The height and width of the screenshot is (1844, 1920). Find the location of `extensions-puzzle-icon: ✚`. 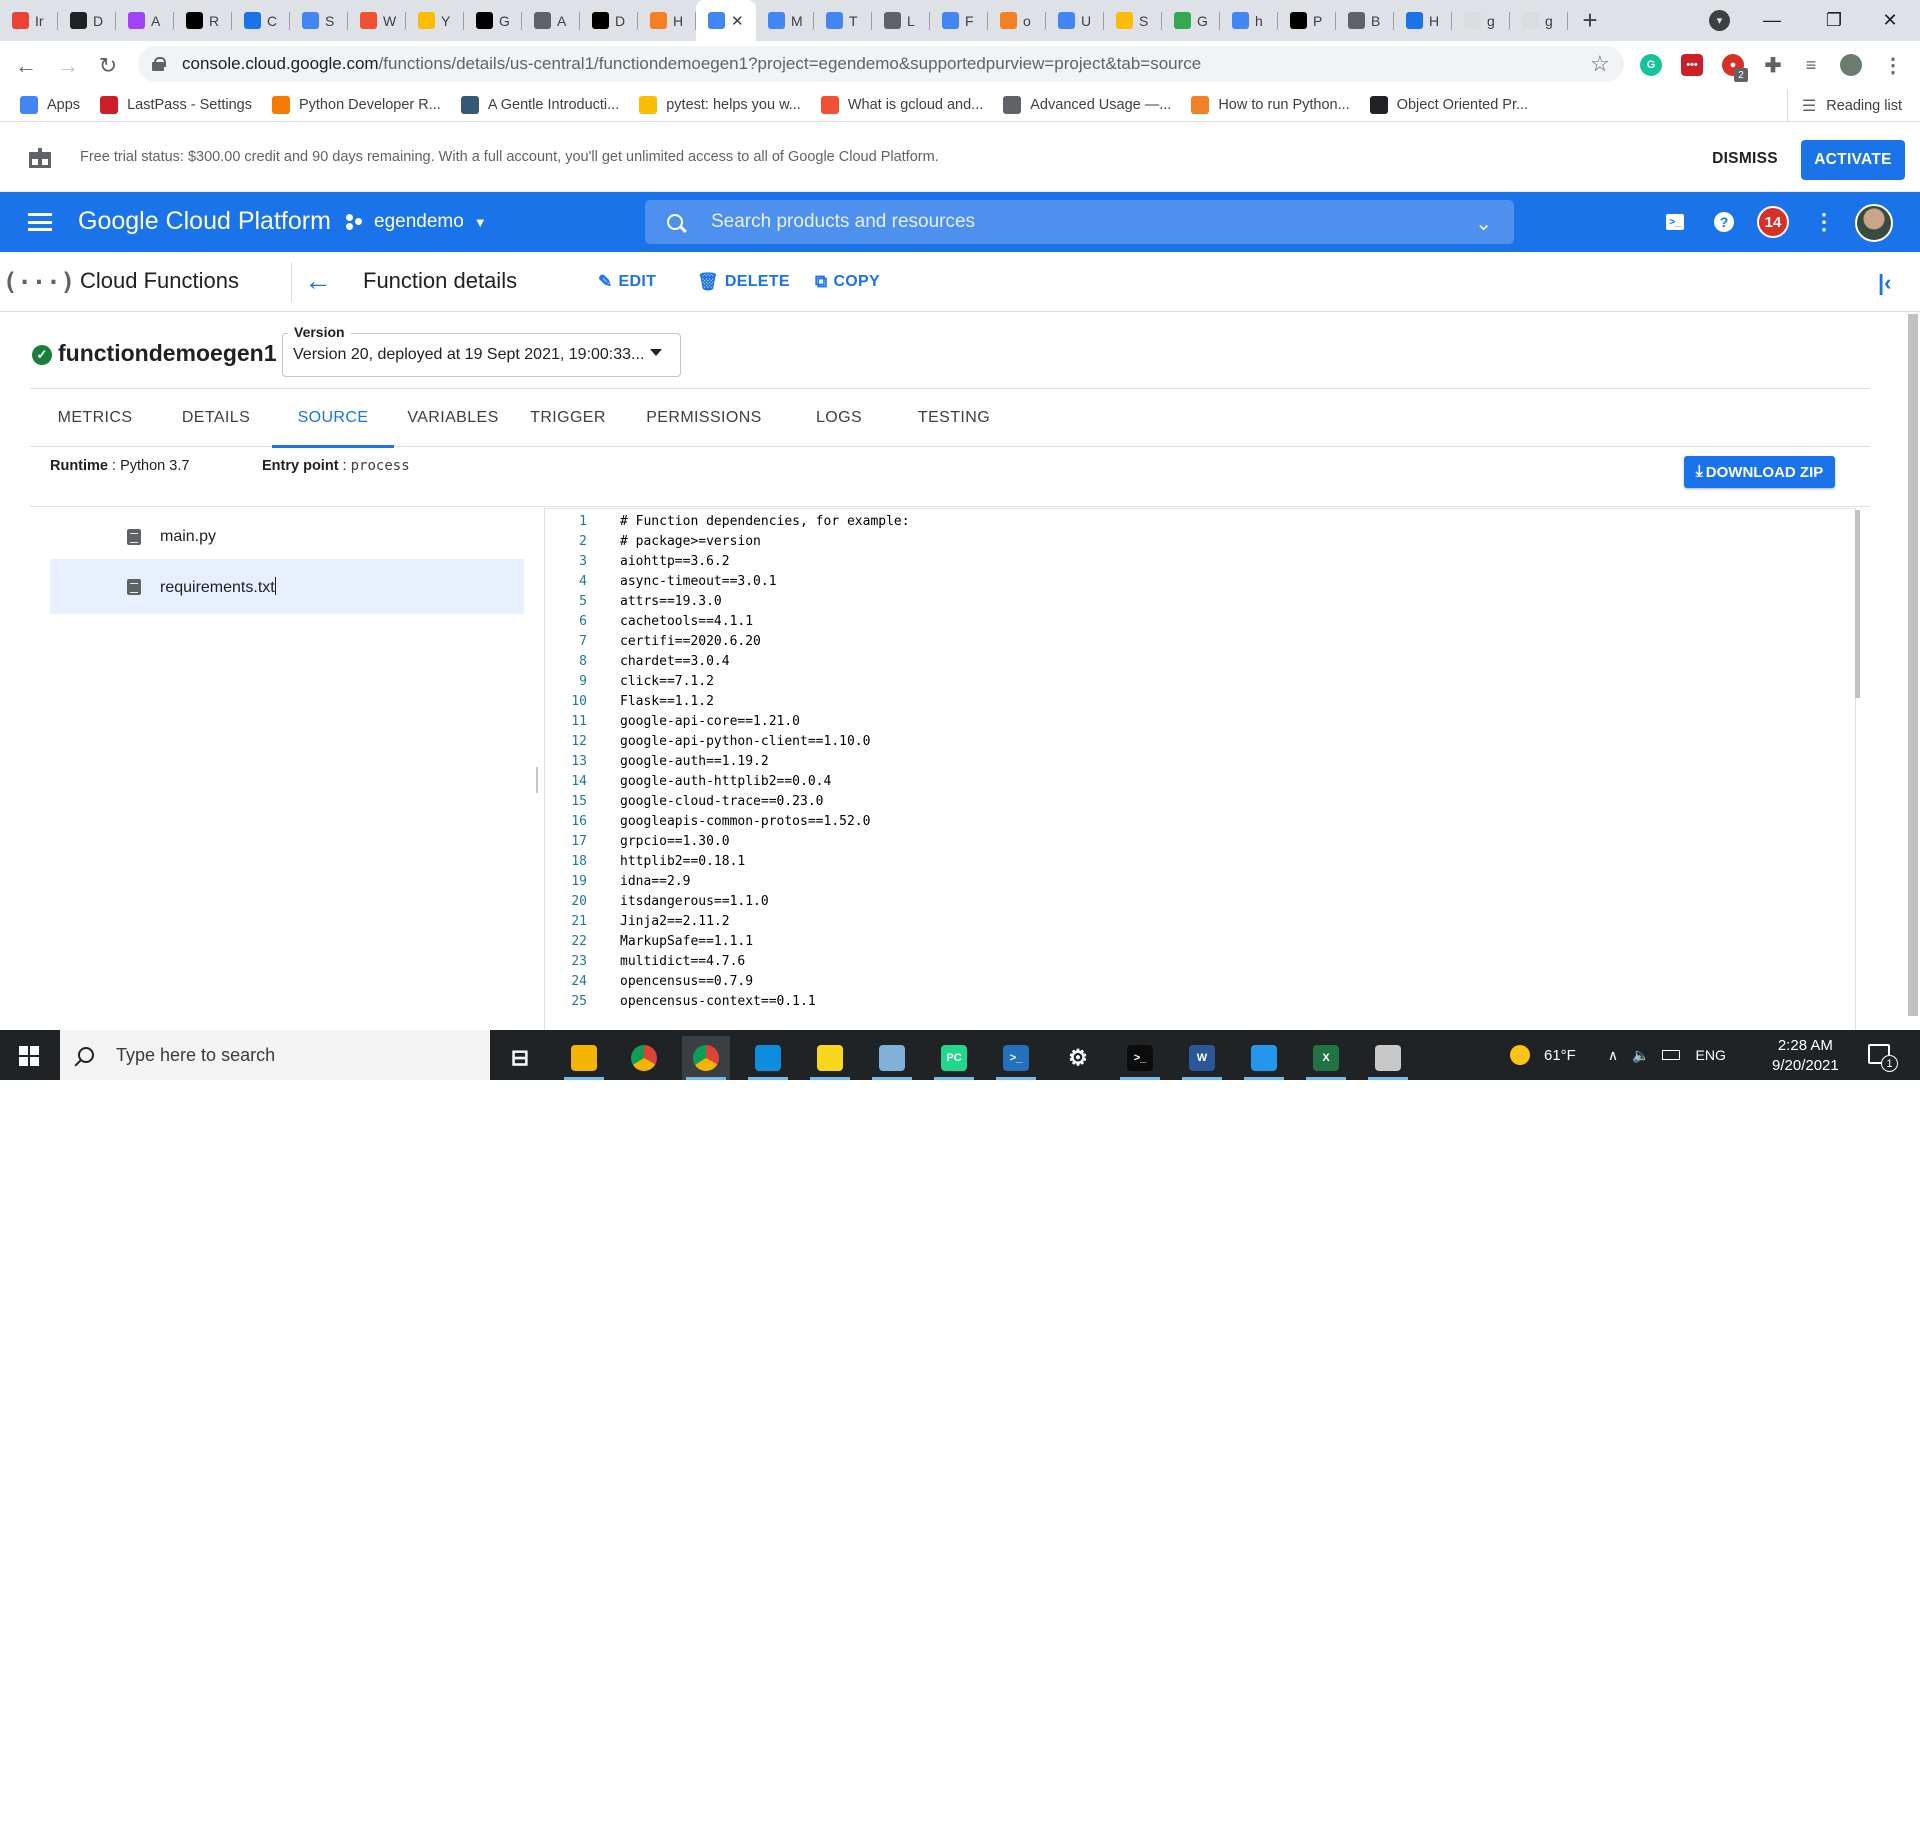

extensions-puzzle-icon: ✚ is located at coordinates (1773, 65).